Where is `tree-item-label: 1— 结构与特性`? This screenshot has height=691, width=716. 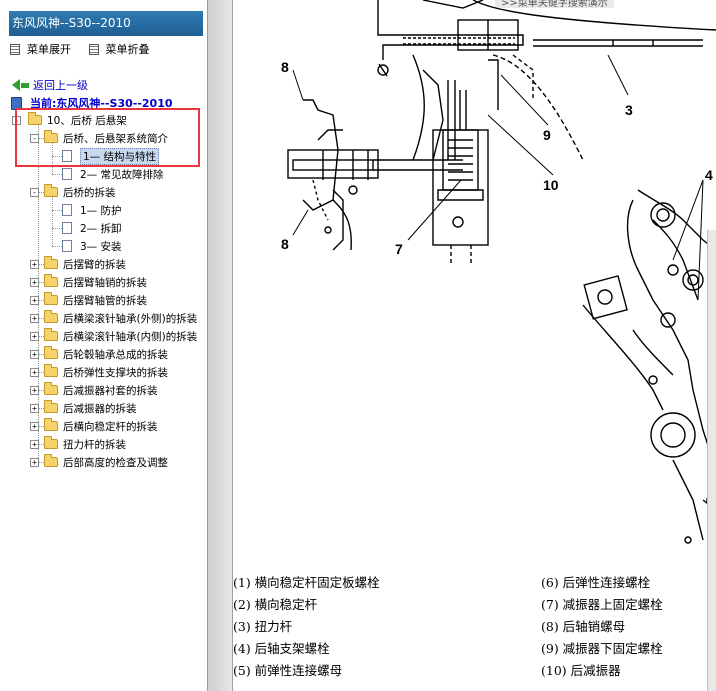
tree-item-label: 1— 结构与特性 is located at coordinates (120, 156).